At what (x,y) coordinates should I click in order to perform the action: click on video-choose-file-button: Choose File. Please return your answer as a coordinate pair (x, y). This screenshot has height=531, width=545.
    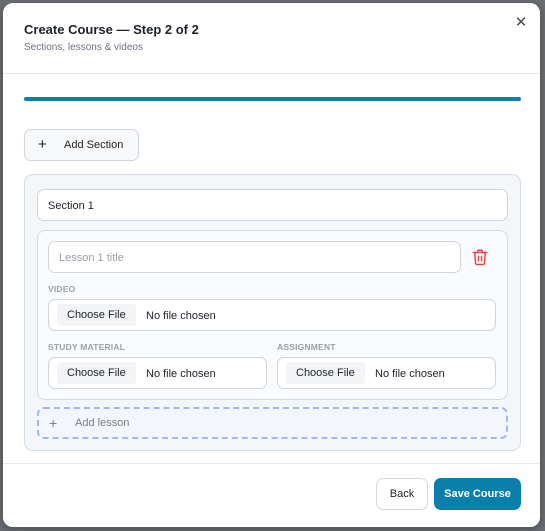
    Looking at the image, I should click on (96, 315).